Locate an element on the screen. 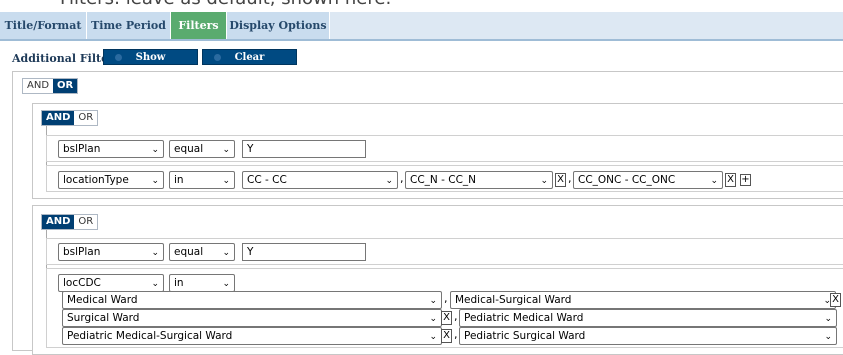 The image size is (843, 355). add-value-button: + is located at coordinates (745, 180).